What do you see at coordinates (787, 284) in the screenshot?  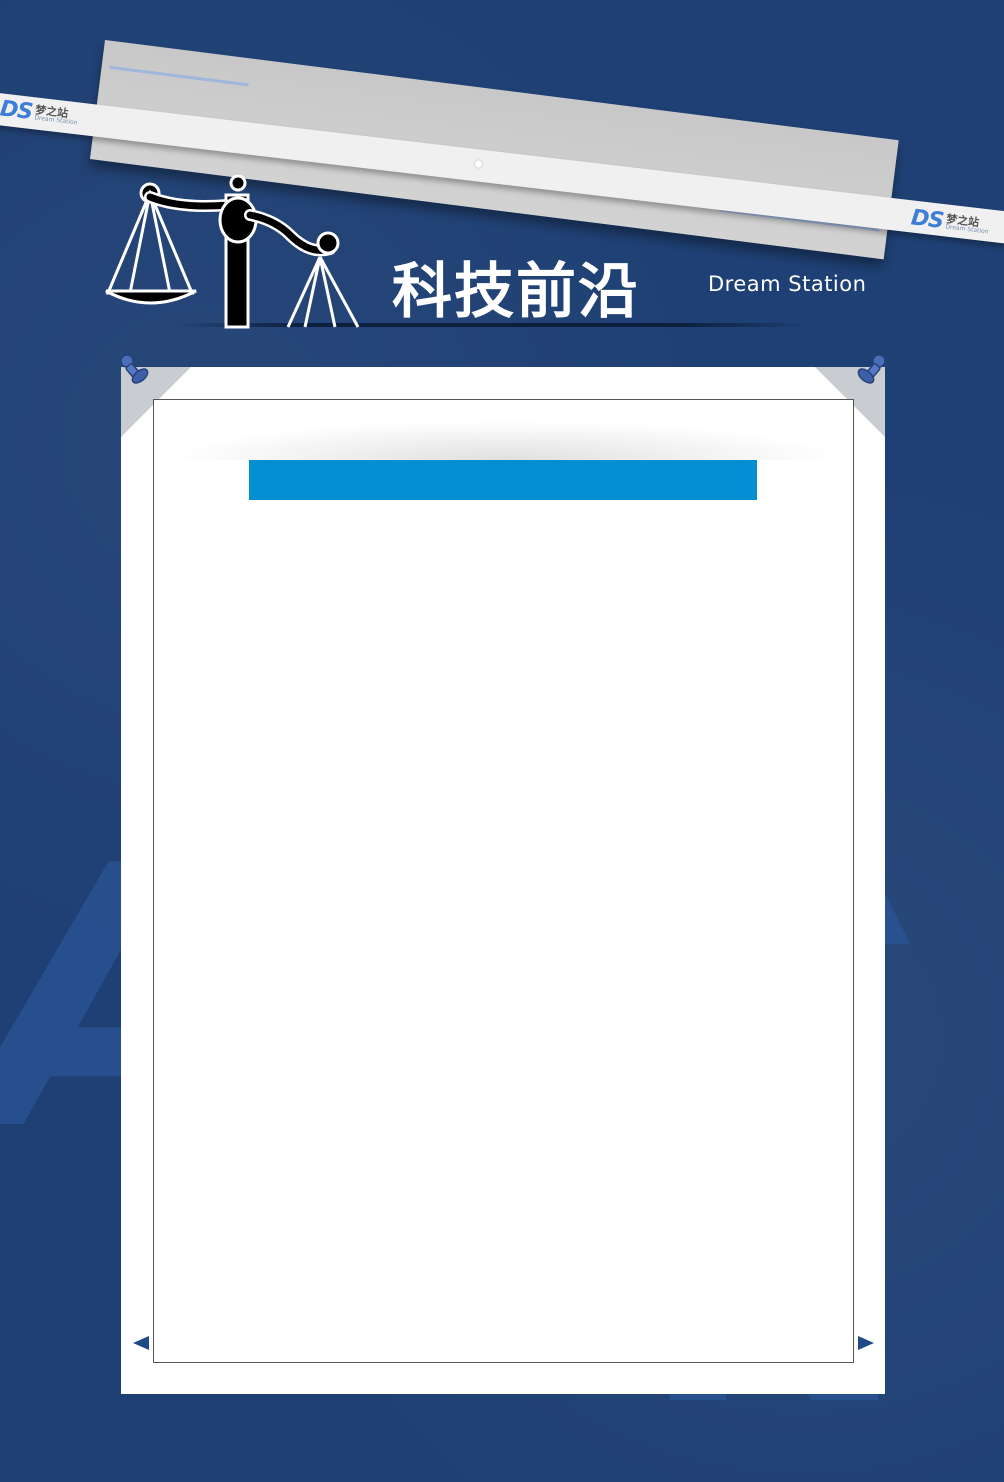 I see `page-subtitle: Dream Station` at bounding box center [787, 284].